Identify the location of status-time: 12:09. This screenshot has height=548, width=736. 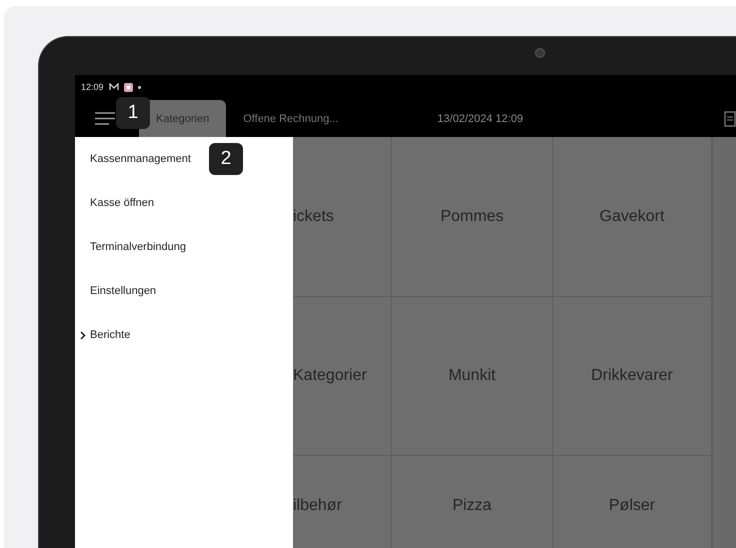
(92, 87).